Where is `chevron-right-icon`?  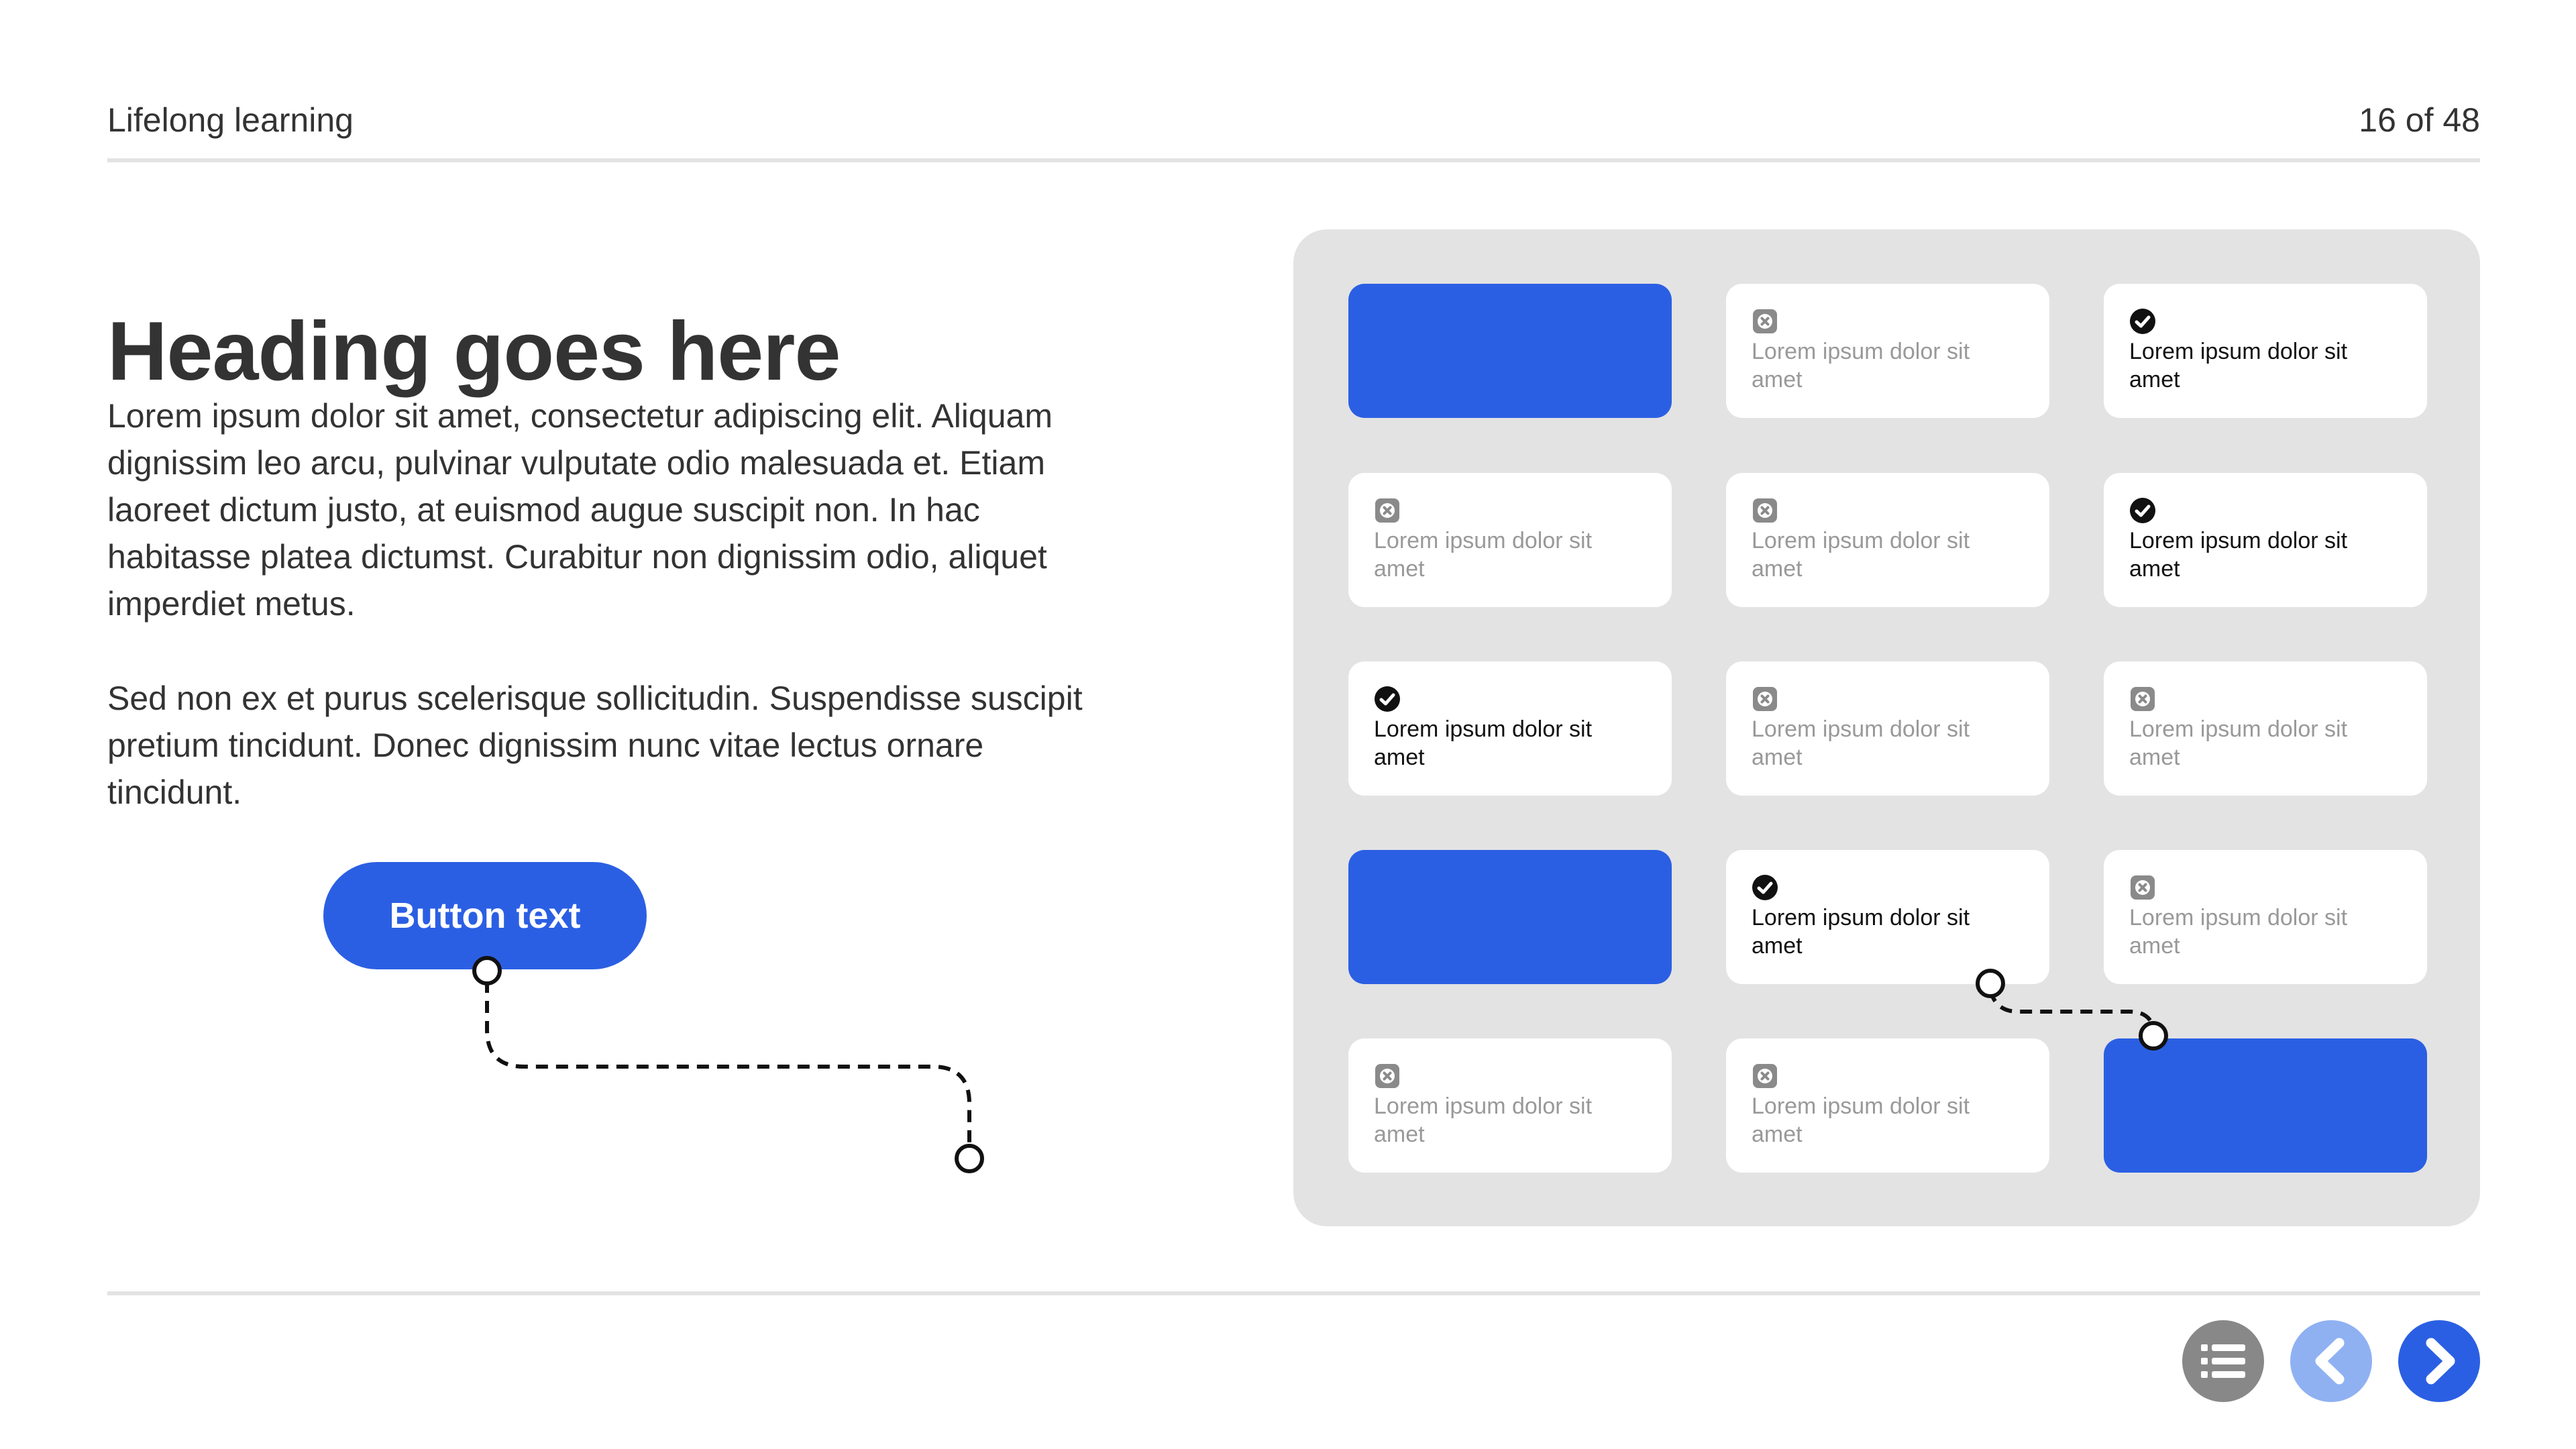 chevron-right-icon is located at coordinates (2440, 1361).